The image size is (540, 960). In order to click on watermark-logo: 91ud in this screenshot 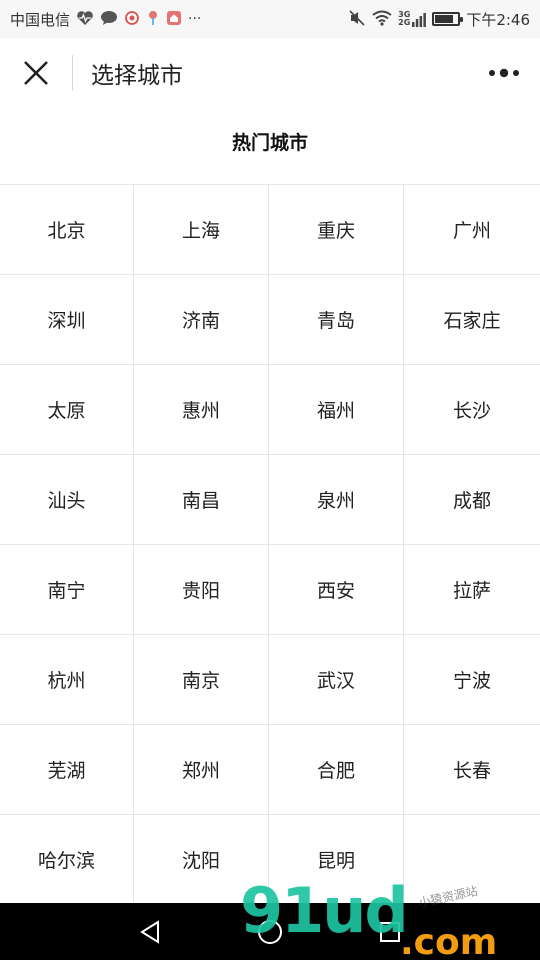, I will do `click(324, 910)`.